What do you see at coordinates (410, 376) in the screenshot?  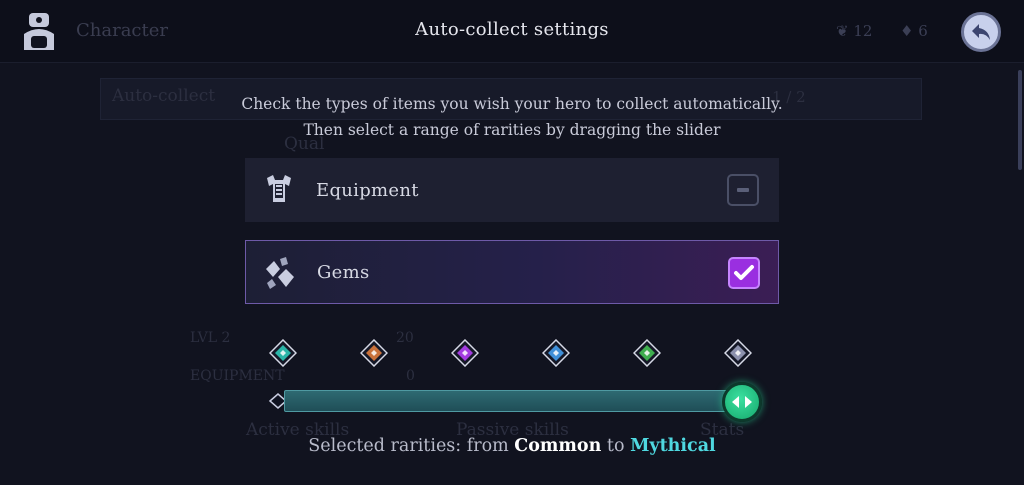 I see `background-equipment-count: 0` at bounding box center [410, 376].